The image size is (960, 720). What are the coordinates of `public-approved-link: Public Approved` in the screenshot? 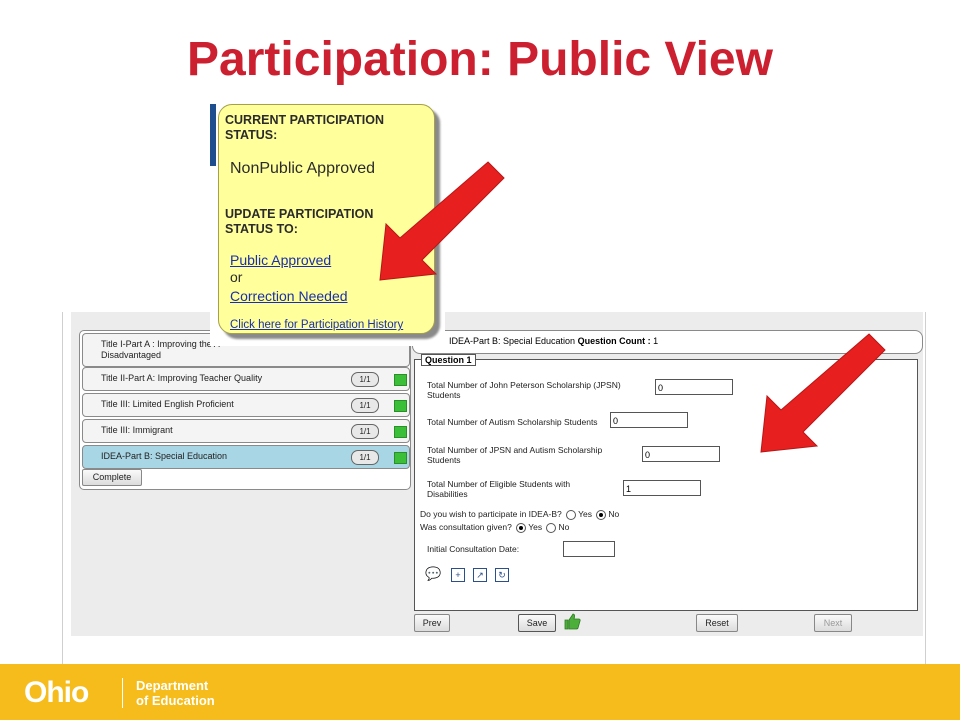 It's located at (280, 260).